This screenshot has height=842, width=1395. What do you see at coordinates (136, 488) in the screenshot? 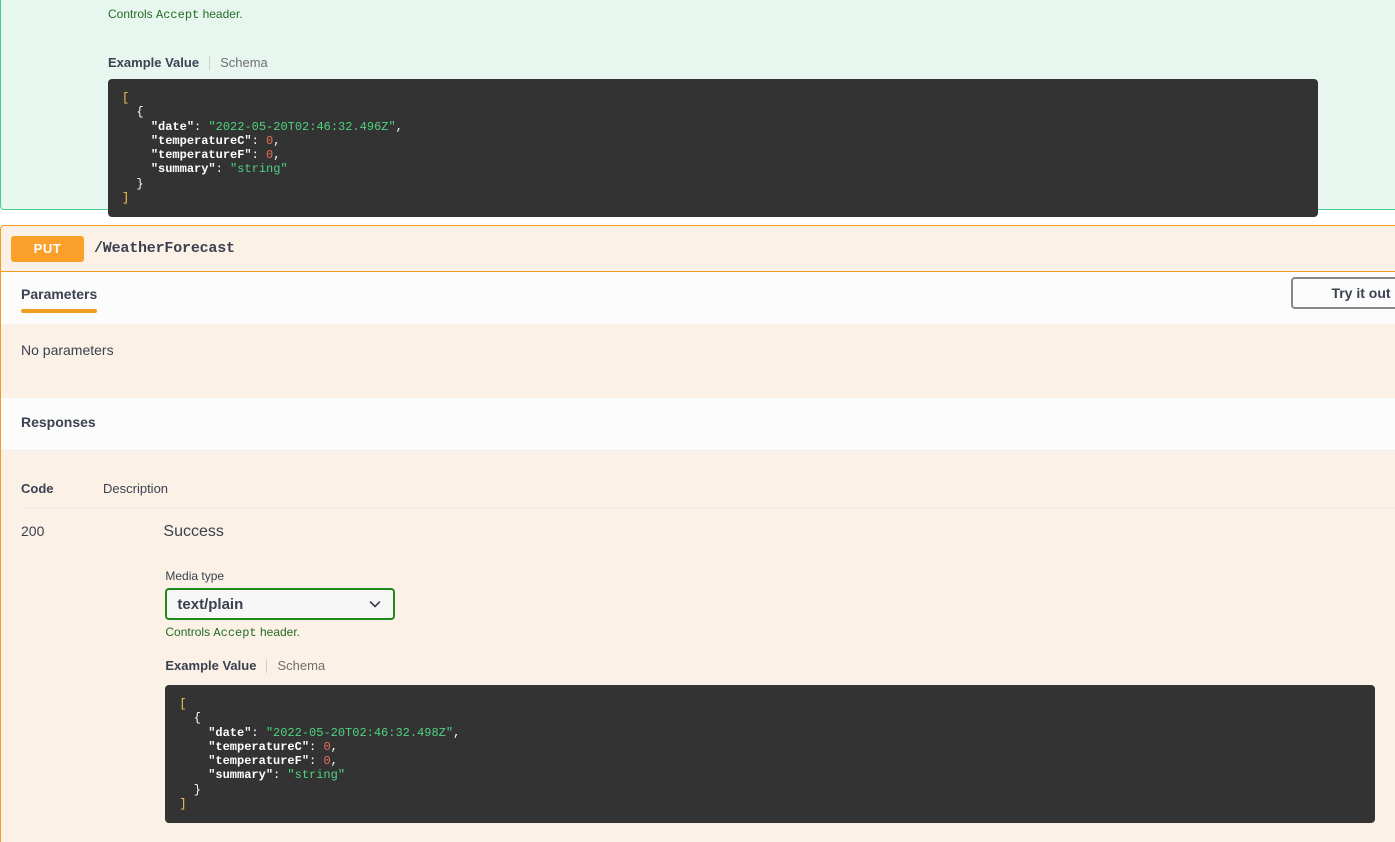
I see `column-header-description: Description` at bounding box center [136, 488].